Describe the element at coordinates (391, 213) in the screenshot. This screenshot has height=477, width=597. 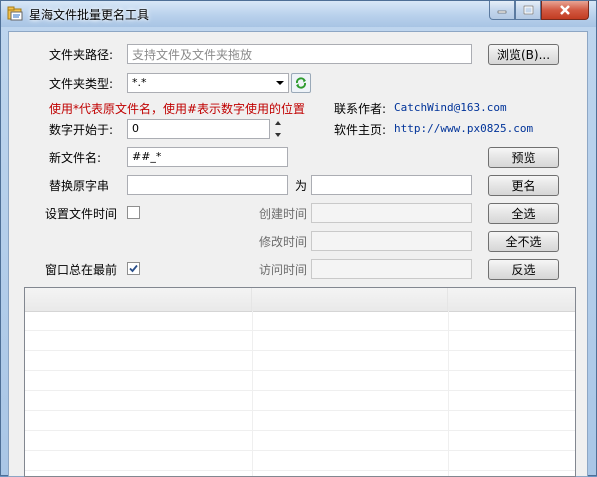
I see `created-time-input` at that location.